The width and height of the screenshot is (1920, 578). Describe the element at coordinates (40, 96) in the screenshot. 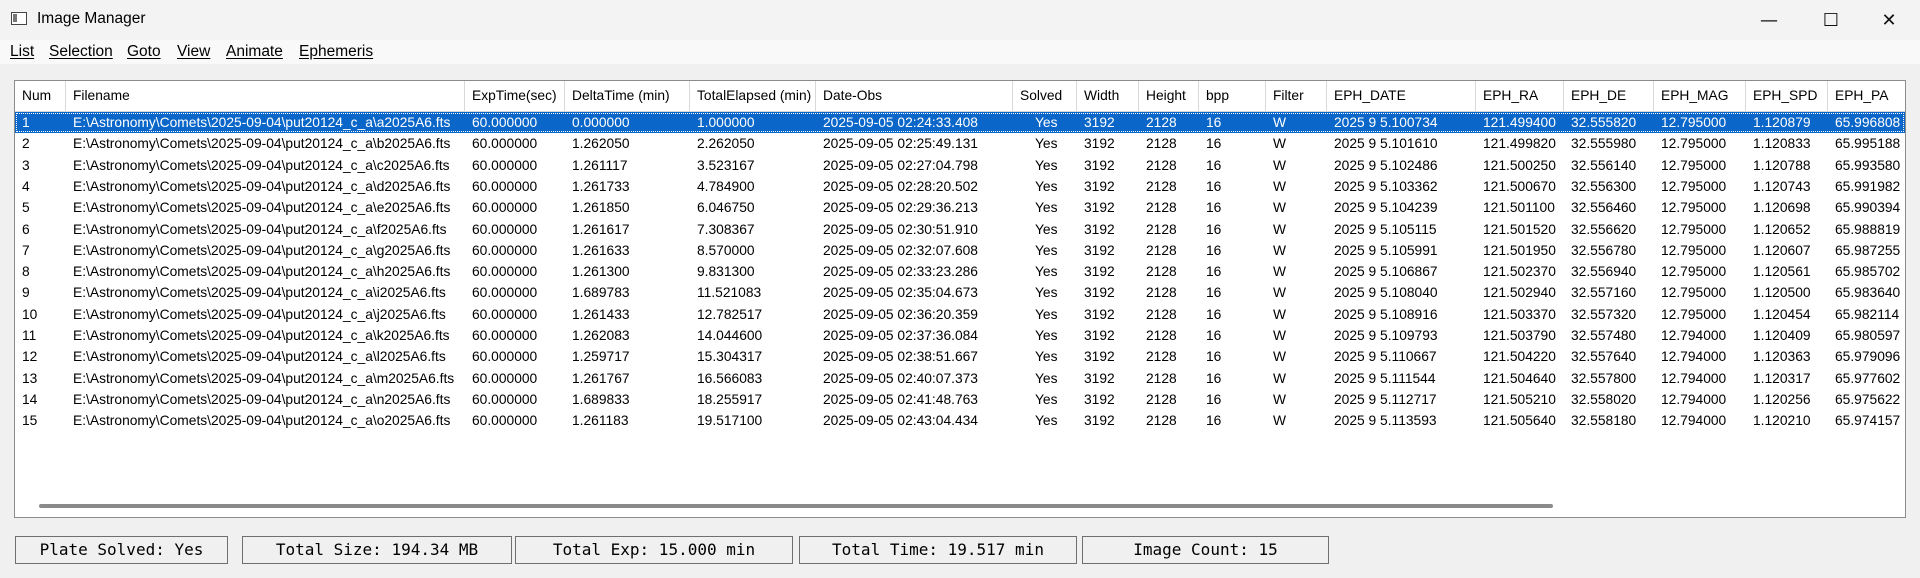

I see `column-header-num: Num` at that location.